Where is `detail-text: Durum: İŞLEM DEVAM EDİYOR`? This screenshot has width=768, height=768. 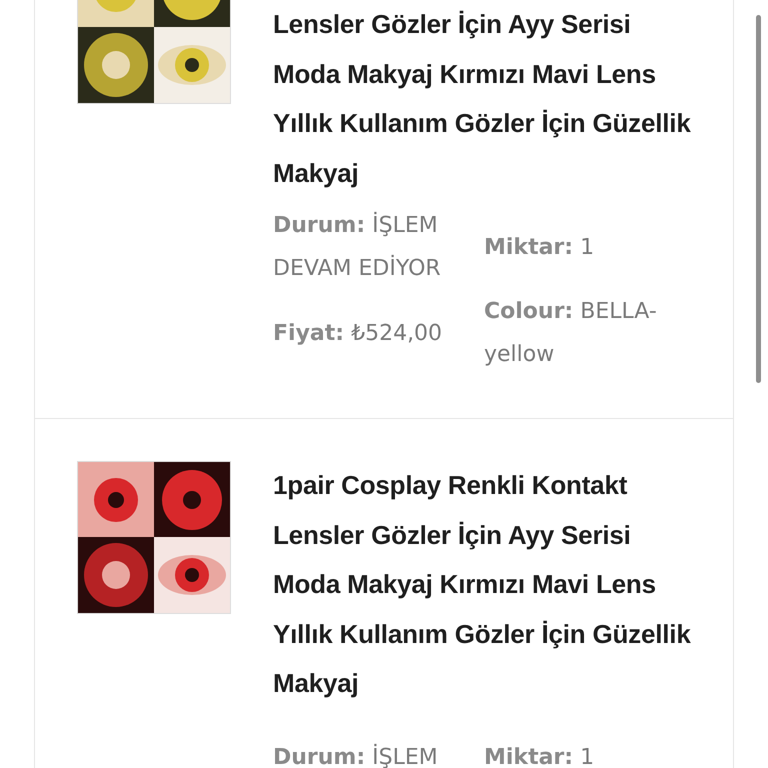
detail-text: Durum: İŞLEM DEVAM EDİYOR is located at coordinates (357, 246).